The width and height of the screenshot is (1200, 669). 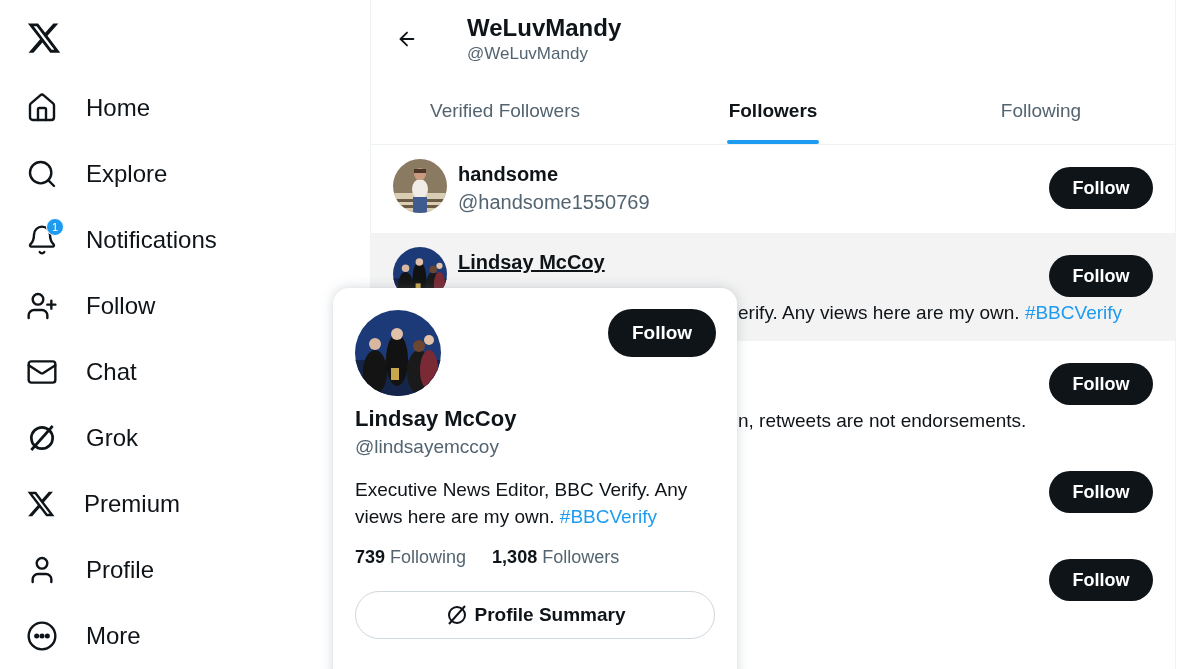 What do you see at coordinates (90, 570) in the screenshot?
I see `sidebar-item: Profile` at bounding box center [90, 570].